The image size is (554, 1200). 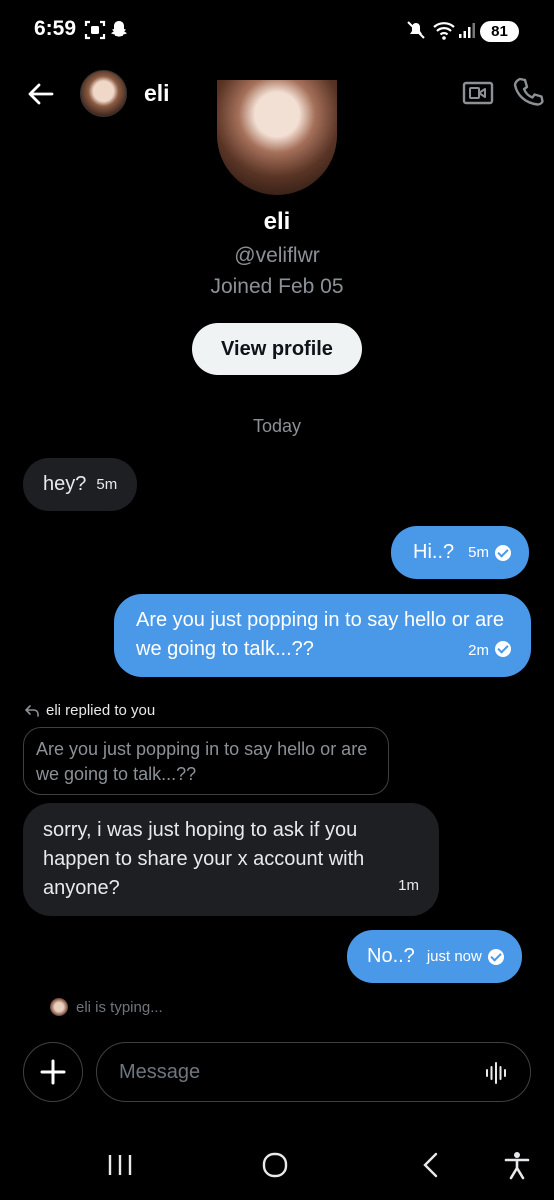 What do you see at coordinates (277, 221) in the screenshot?
I see `profile-name: eli` at bounding box center [277, 221].